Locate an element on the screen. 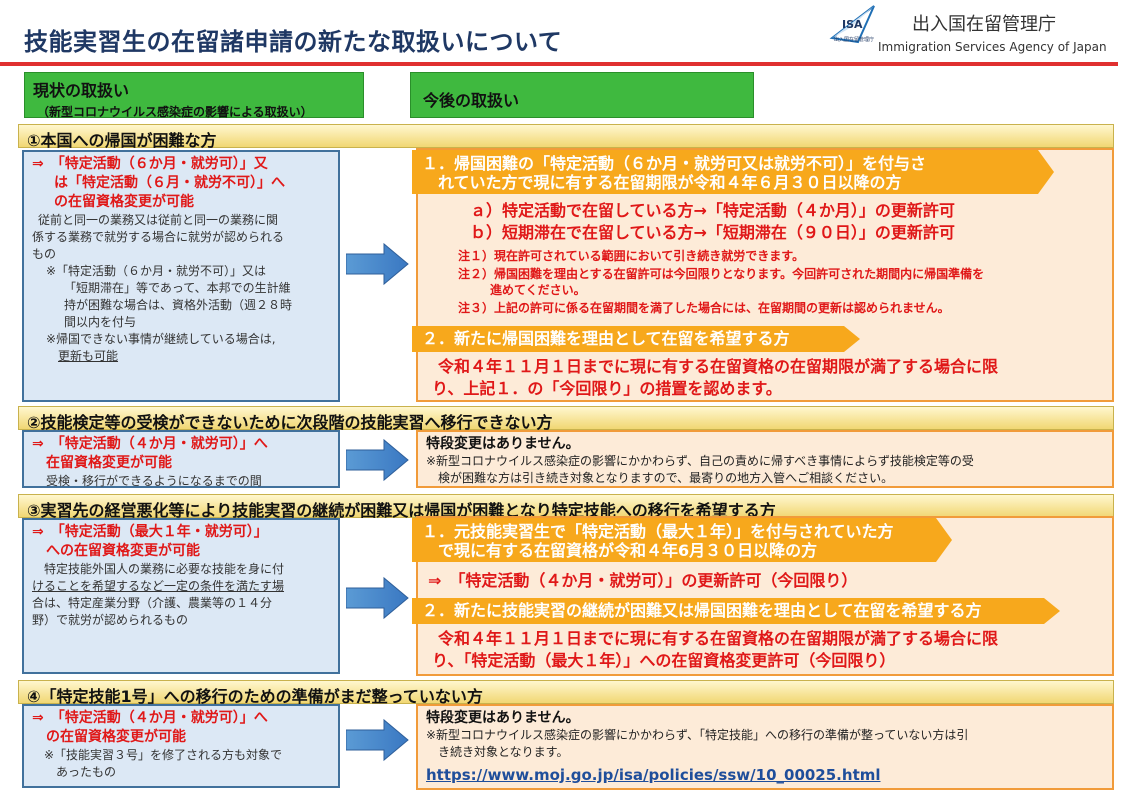 The width and height of the screenshot is (1128, 794). s1-red-line-1: ⇒ 「特定活動（６か月・就労可）」又 is located at coordinates (150, 164).